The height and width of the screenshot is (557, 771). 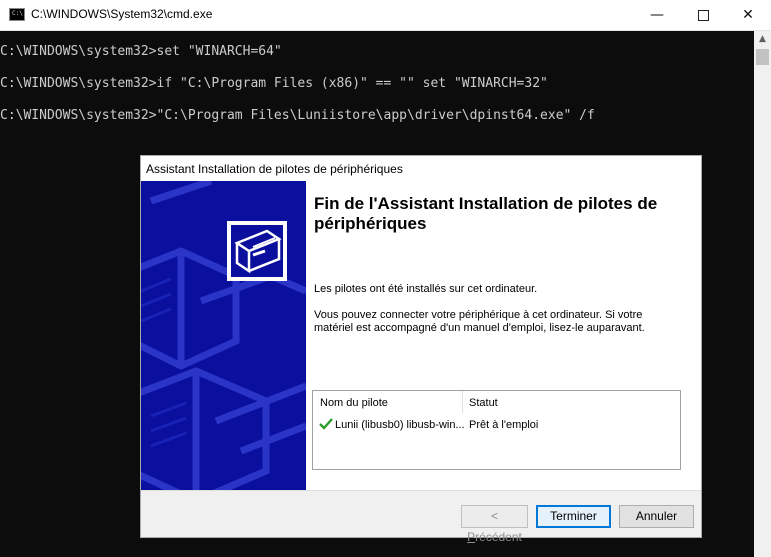 I want to click on device-install-icon, so click(x=257, y=251).